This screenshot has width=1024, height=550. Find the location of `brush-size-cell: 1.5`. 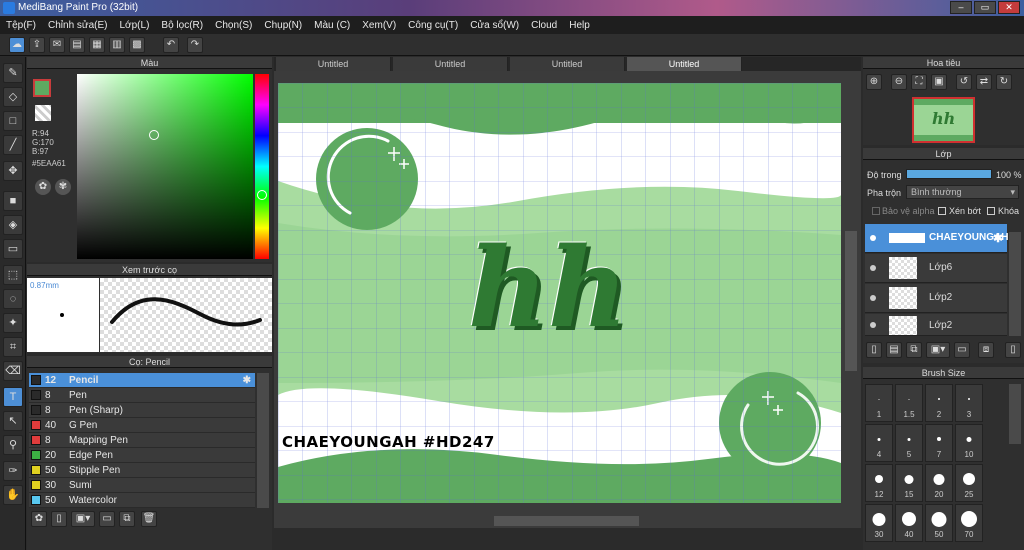

brush-size-cell: 1.5 is located at coordinates (909, 403).